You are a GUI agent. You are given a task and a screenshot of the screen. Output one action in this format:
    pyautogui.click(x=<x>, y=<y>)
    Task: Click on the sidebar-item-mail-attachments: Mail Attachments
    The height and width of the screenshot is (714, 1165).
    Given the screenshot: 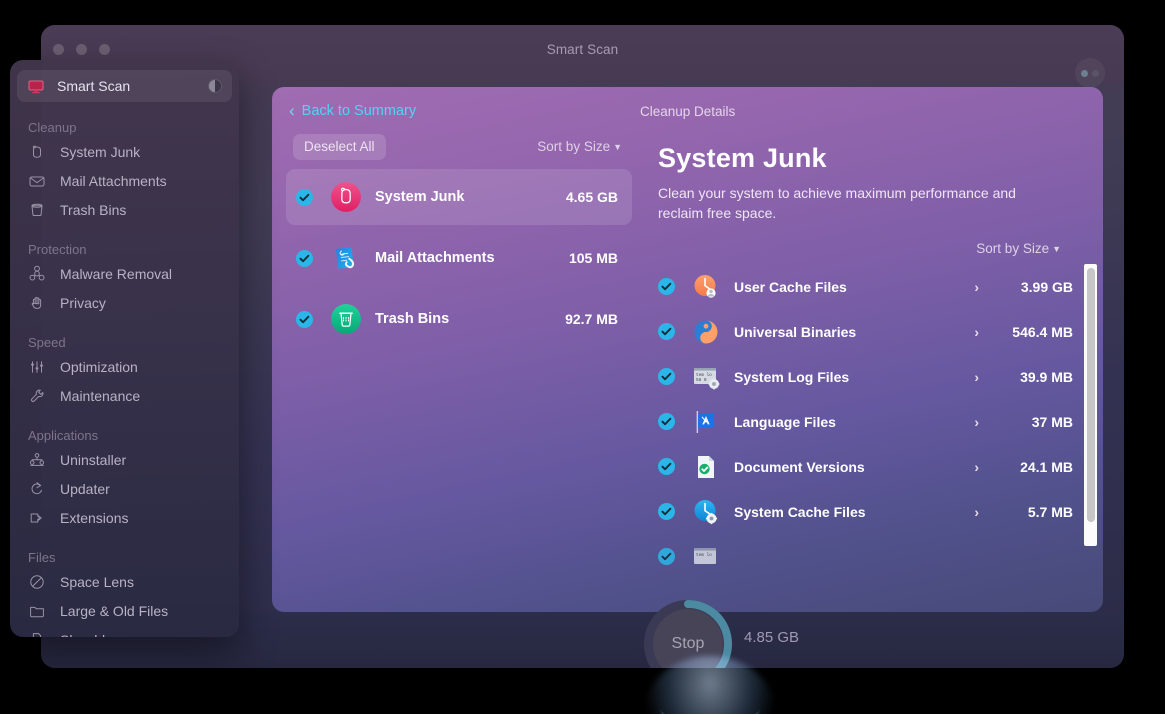 What is the action you would take?
    pyautogui.click(x=124, y=180)
    